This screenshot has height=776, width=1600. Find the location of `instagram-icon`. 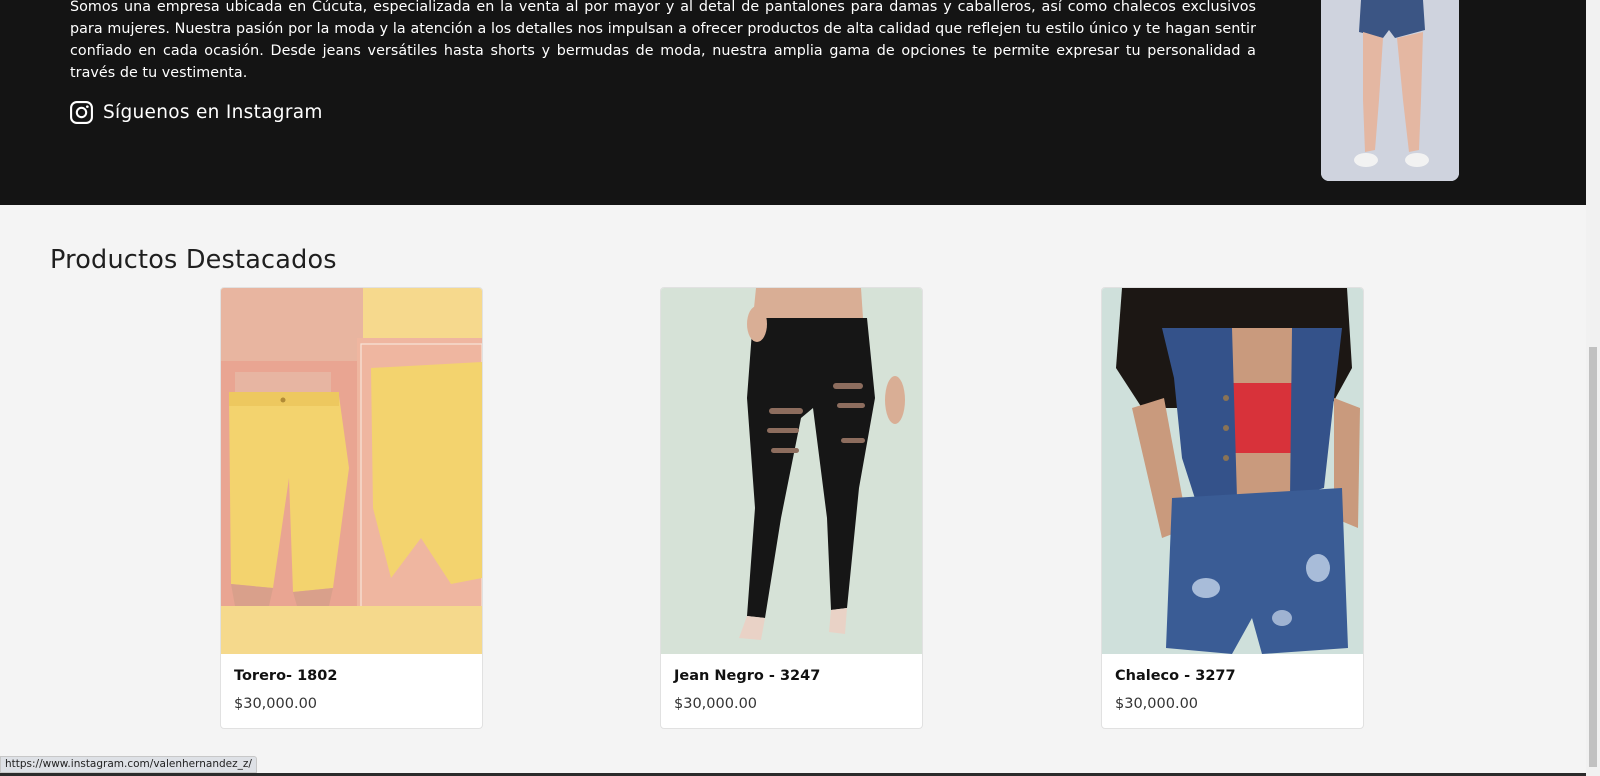

instagram-icon is located at coordinates (81, 112).